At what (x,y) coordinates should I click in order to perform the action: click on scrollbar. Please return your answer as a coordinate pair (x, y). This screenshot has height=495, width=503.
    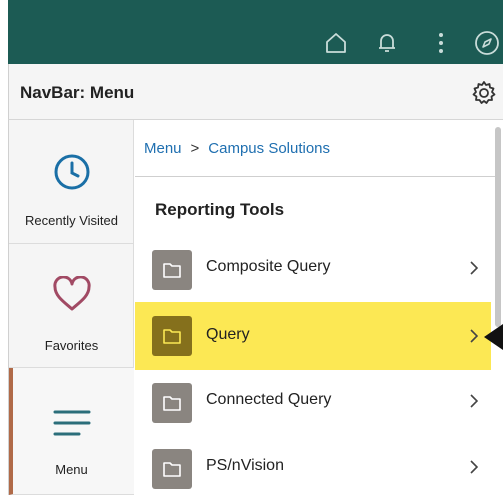
    Looking at the image, I should click on (498, 227).